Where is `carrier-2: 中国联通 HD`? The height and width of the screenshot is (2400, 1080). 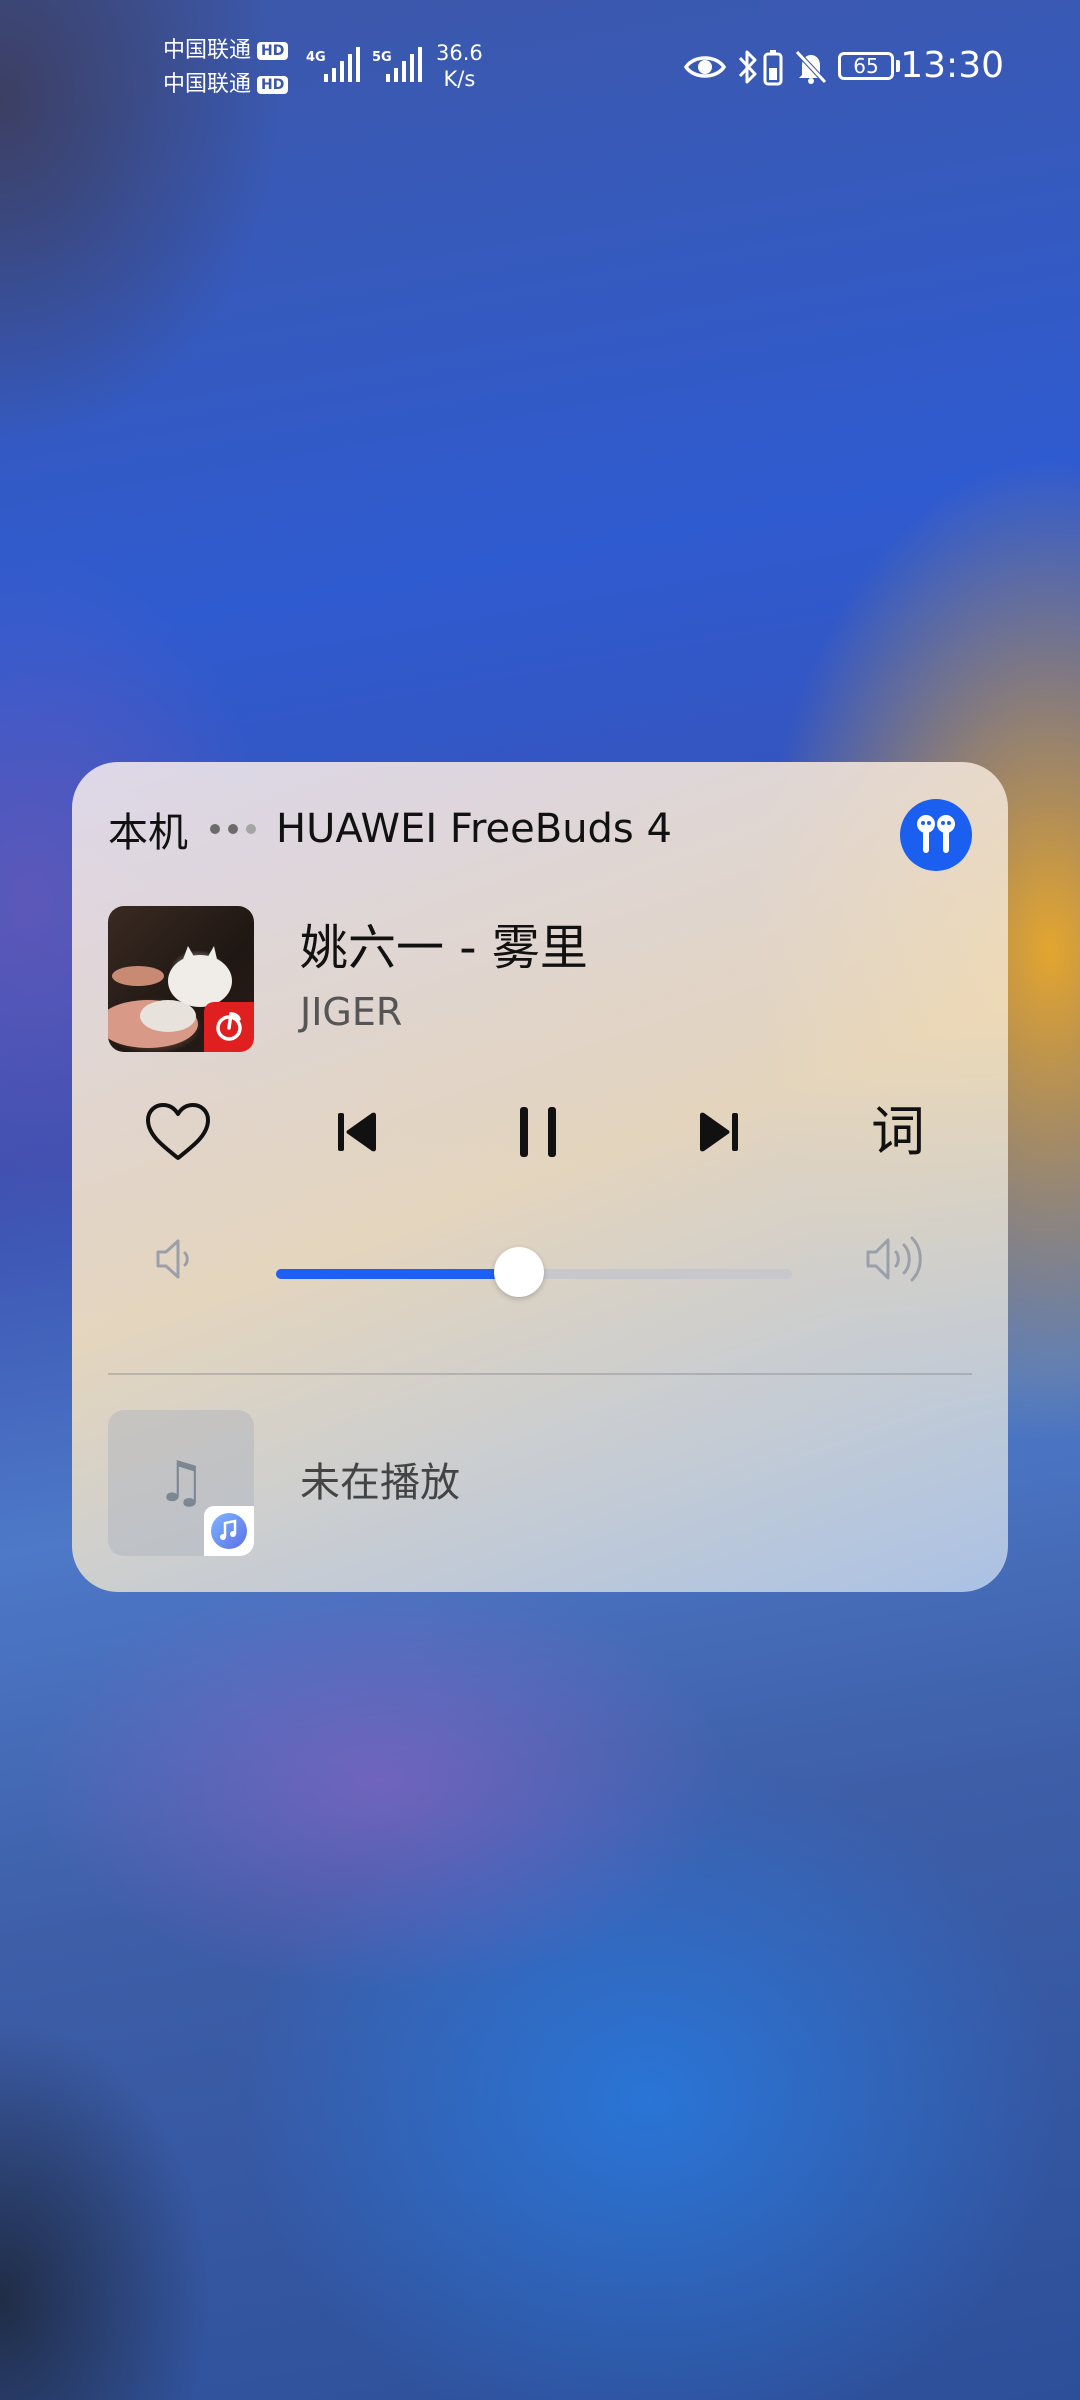 carrier-2: 中国联通 HD is located at coordinates (226, 85).